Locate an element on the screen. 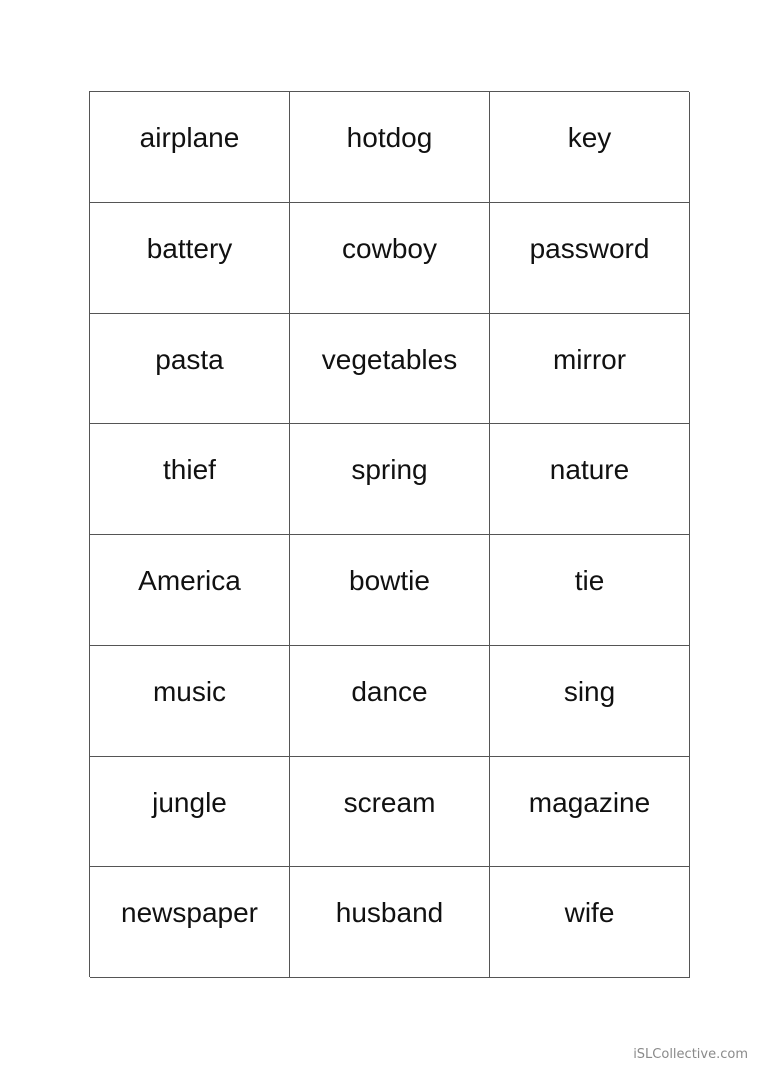  word-card: vegetables is located at coordinates (390, 369).